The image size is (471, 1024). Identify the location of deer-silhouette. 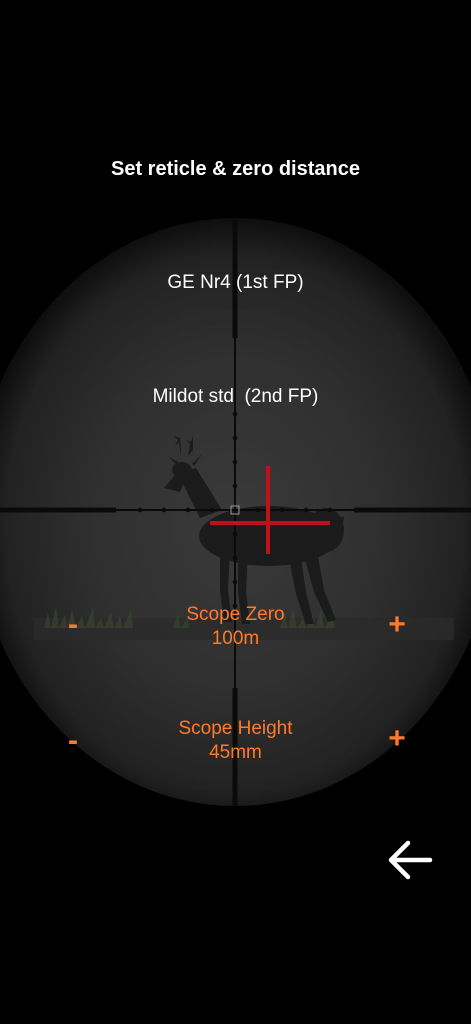
(254, 530).